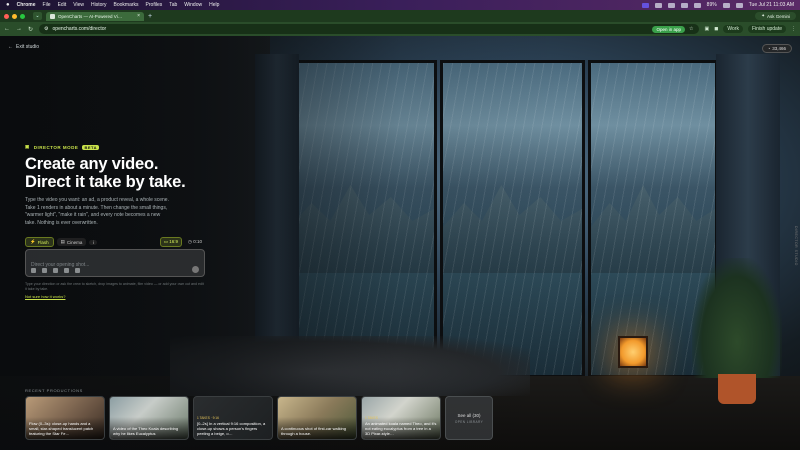  What do you see at coordinates (44, 270) in the screenshot?
I see `gallery-icon` at bounding box center [44, 270].